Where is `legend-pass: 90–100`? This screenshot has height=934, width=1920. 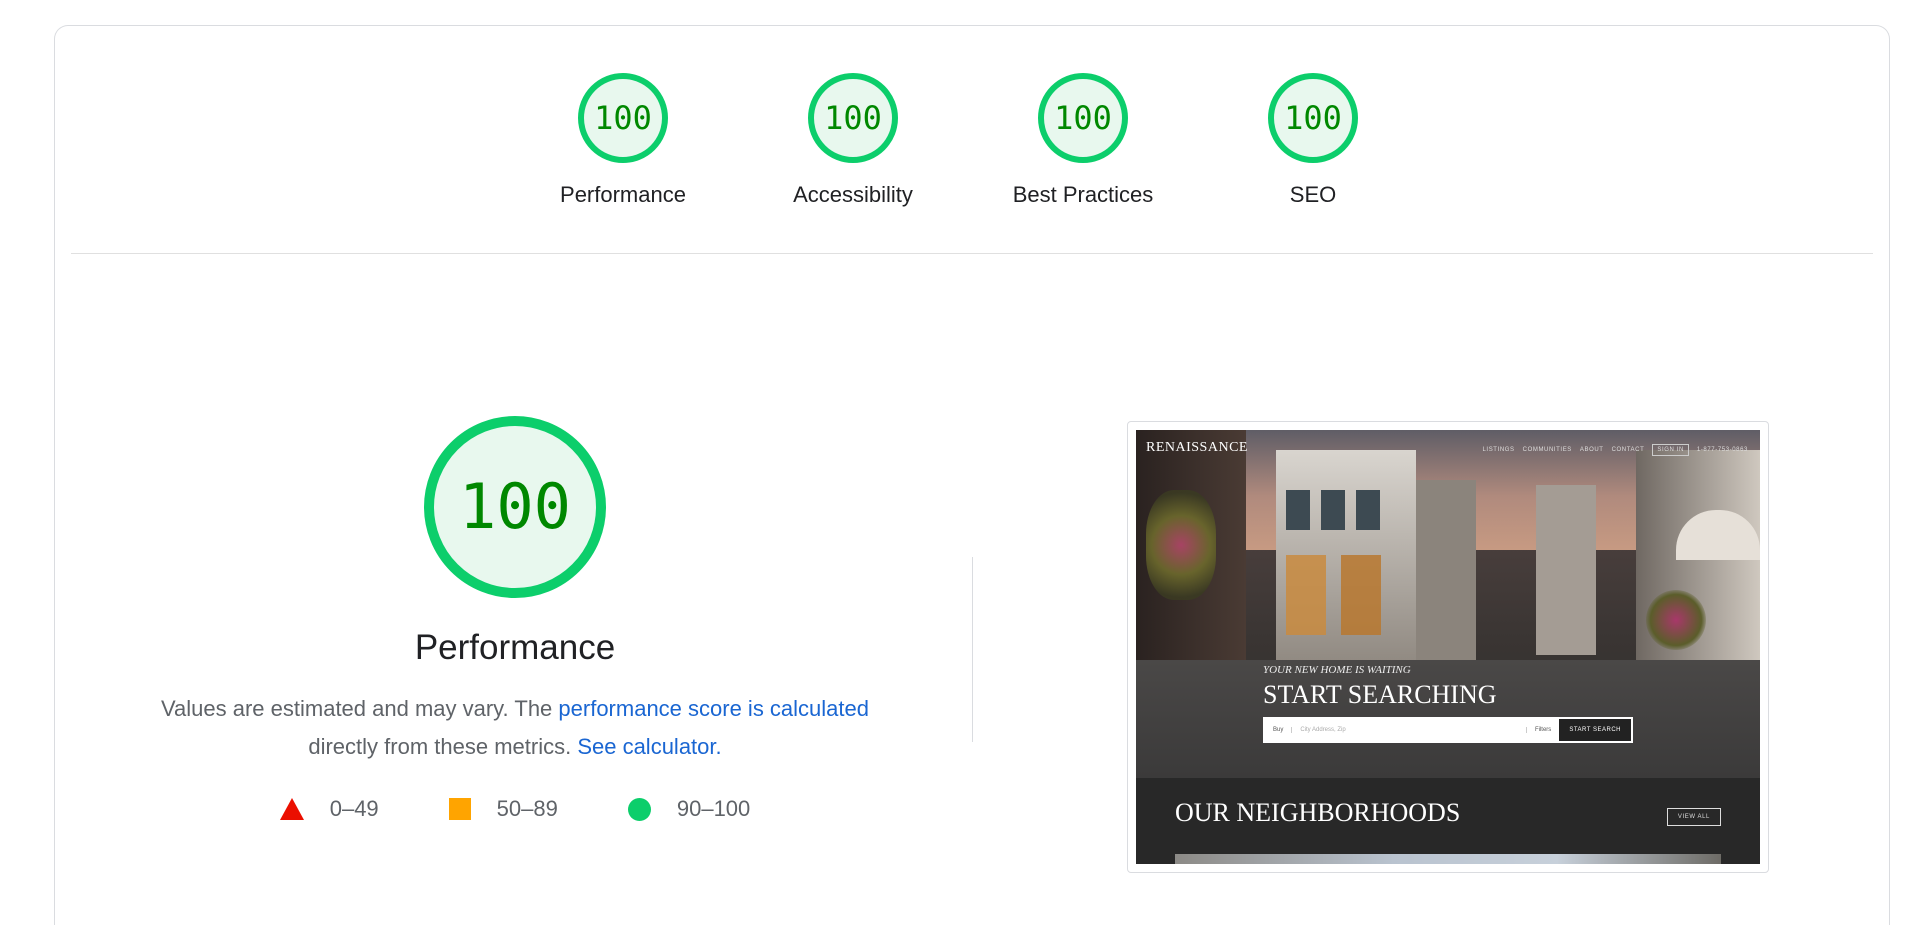
legend-pass: 90–100 is located at coordinates (689, 809).